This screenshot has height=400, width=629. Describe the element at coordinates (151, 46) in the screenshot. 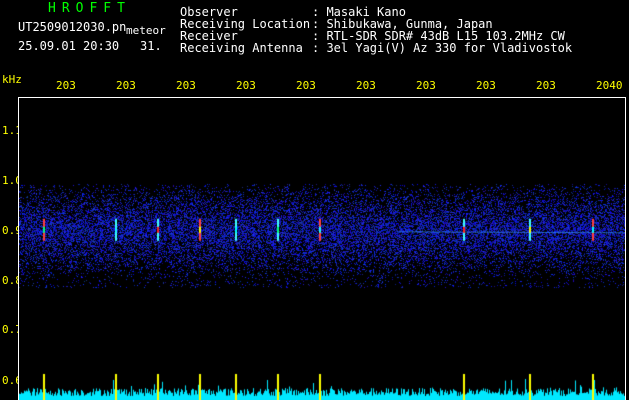

I see `timestamp-extra: 31.` at that location.